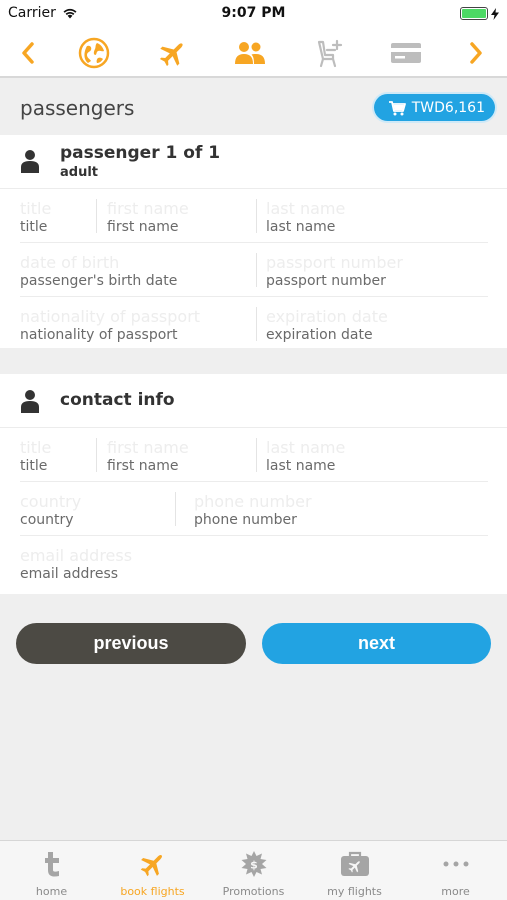 This screenshot has width=507, height=900. What do you see at coordinates (51, 501) in the screenshot?
I see `country-placeholder: country` at bounding box center [51, 501].